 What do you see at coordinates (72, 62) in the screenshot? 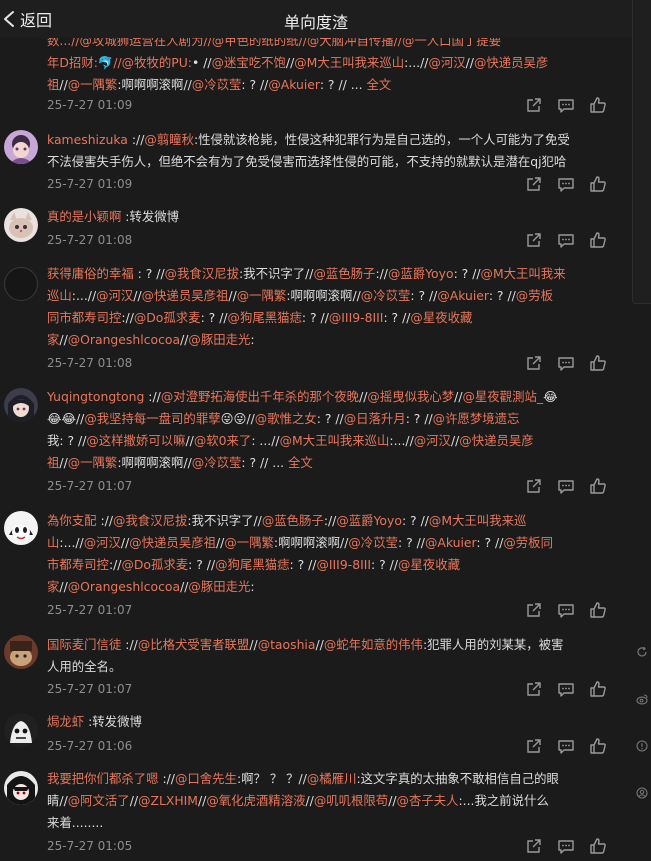
I see `mention-link: 年D招财:` at bounding box center [72, 62].